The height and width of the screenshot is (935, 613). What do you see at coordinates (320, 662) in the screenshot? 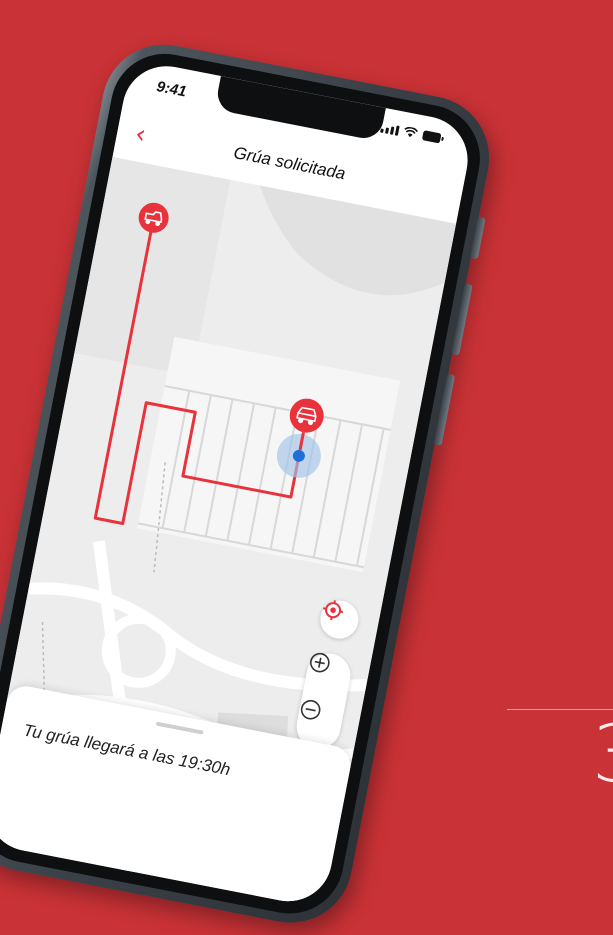
I see `plus-icon` at bounding box center [320, 662].